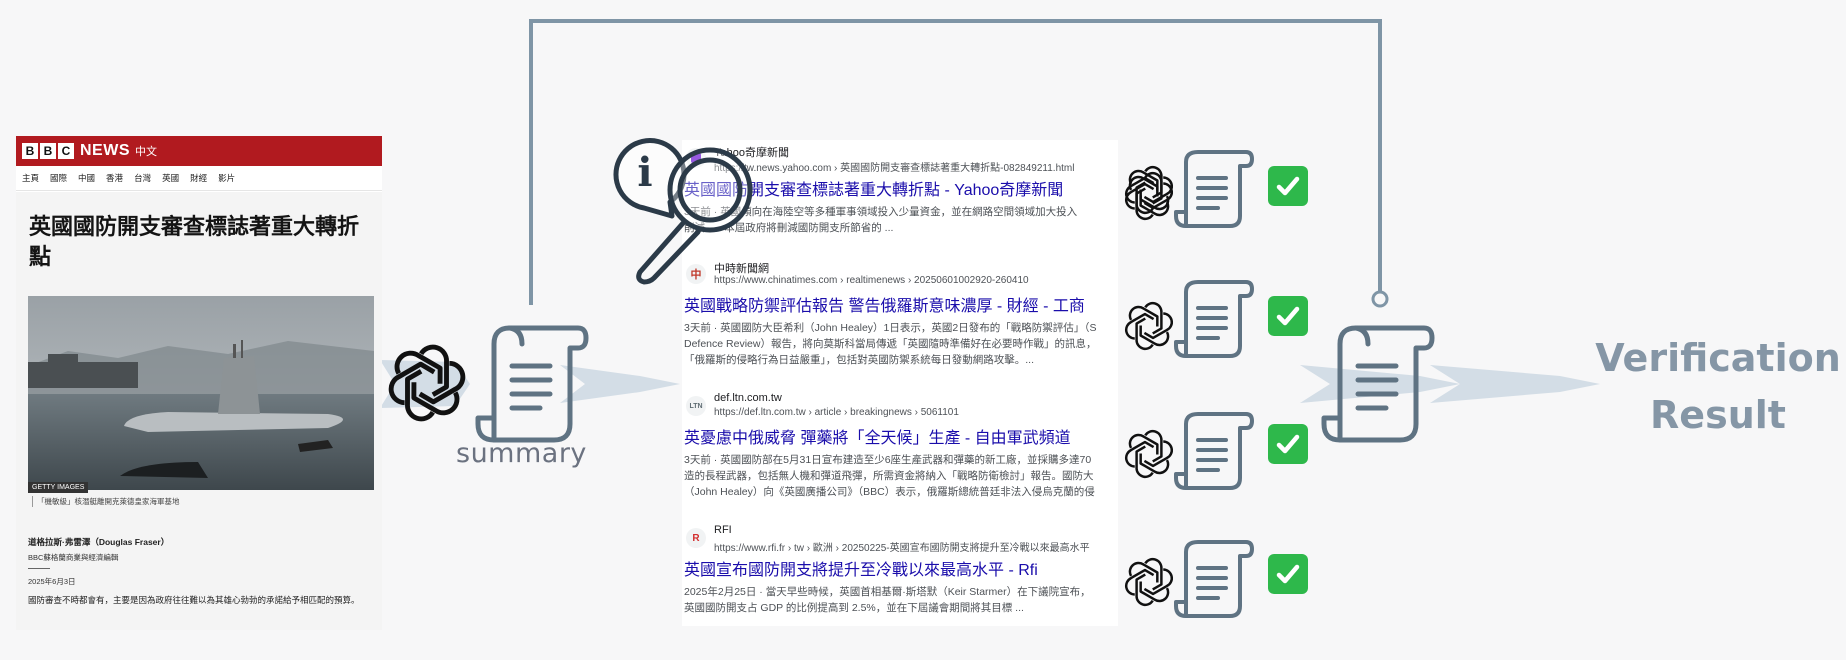 The width and height of the screenshot is (1846, 660). Describe the element at coordinates (170, 178) in the screenshot. I see `nav-item-uk: 英國` at that location.